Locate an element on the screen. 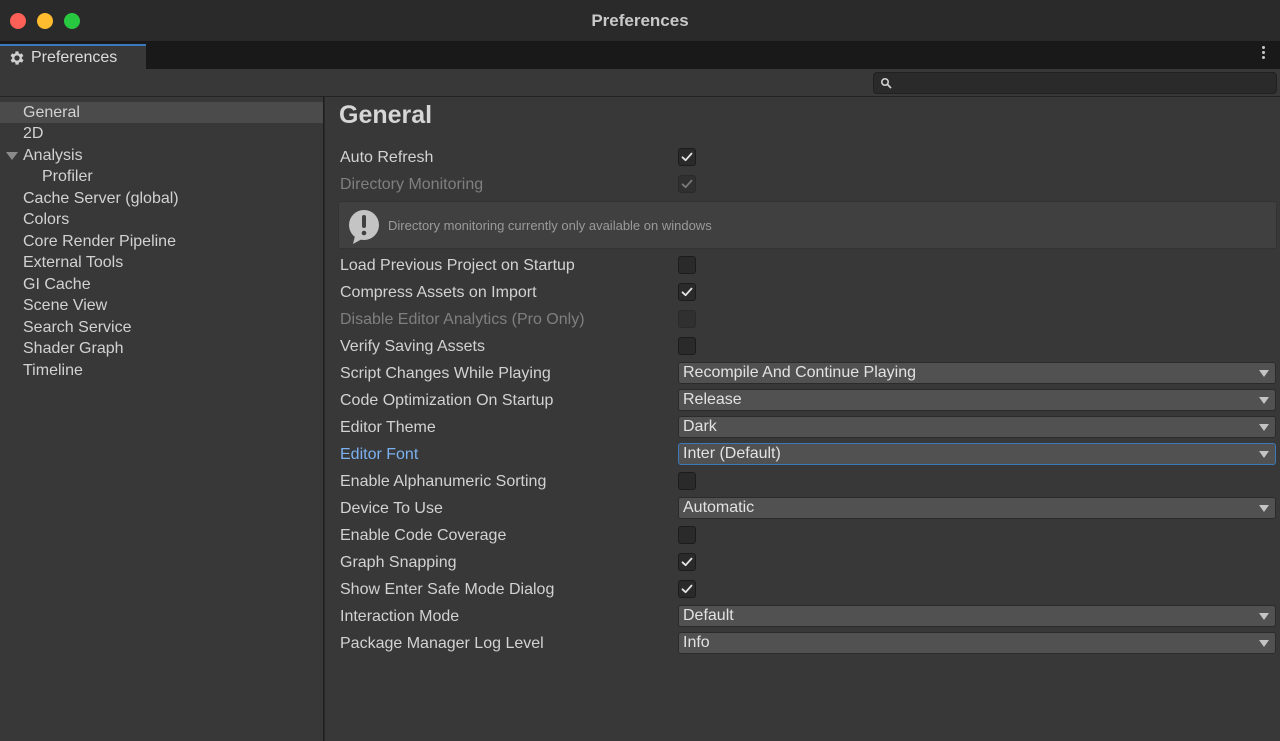  sidebar-item-label: Profiler is located at coordinates (67, 176).